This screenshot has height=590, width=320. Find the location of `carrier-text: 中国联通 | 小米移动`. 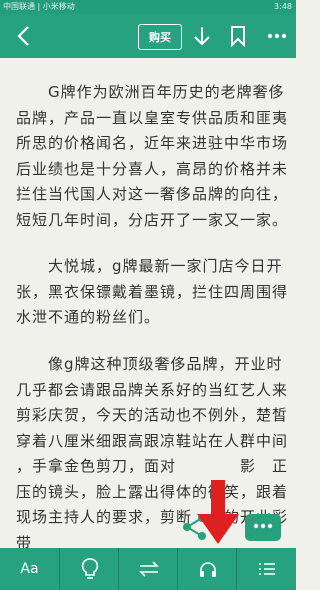

carrier-text: 中国联通 | 小米移动 is located at coordinates (39, 6).